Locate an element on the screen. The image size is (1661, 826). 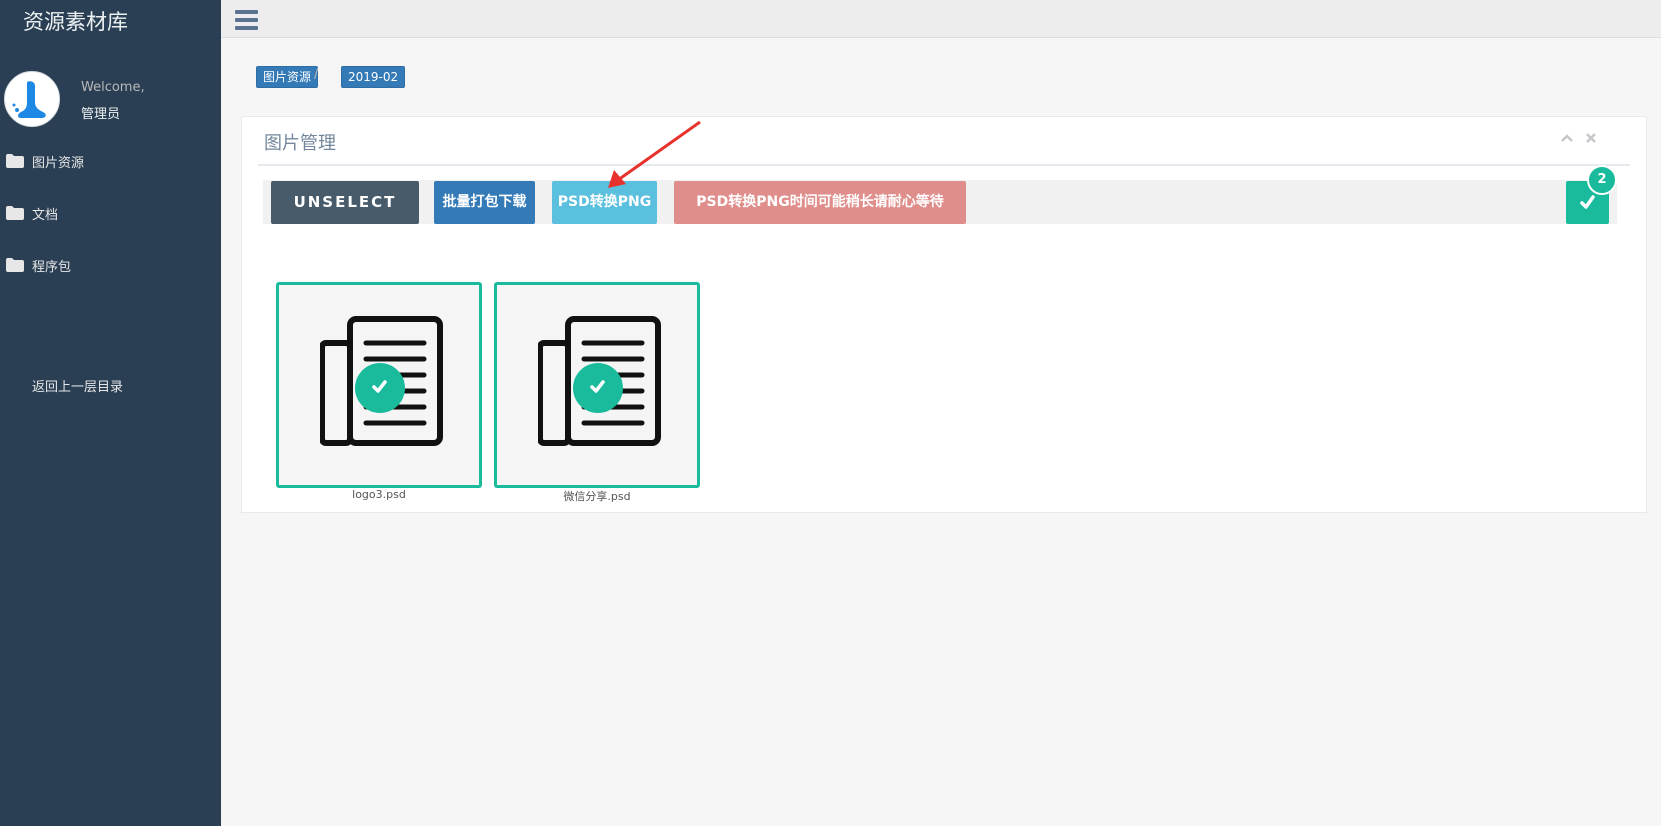
selected-count-badge: 2 is located at coordinates (1602, 180).